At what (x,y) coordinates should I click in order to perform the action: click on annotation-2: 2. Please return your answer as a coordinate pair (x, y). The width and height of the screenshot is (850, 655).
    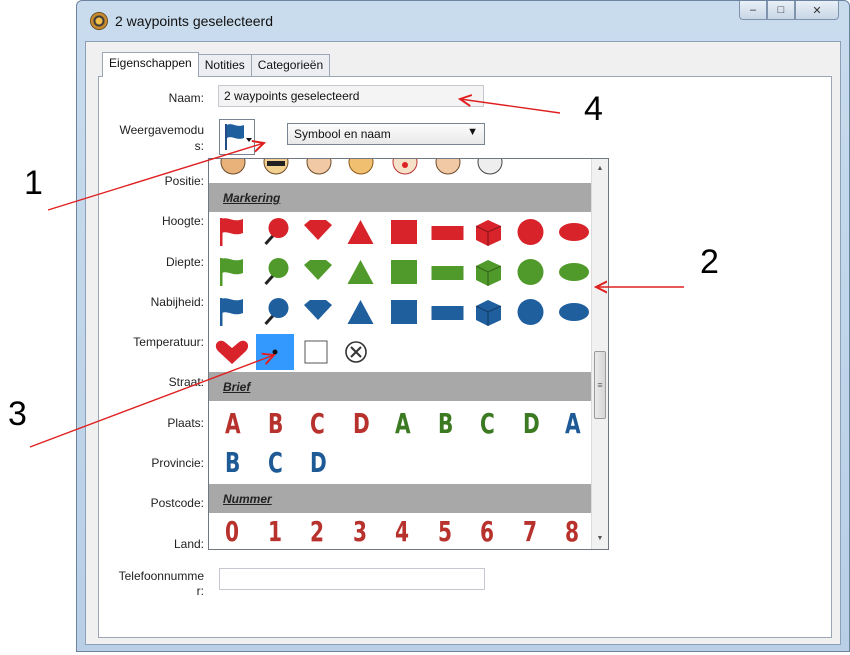
    Looking at the image, I should click on (709, 262).